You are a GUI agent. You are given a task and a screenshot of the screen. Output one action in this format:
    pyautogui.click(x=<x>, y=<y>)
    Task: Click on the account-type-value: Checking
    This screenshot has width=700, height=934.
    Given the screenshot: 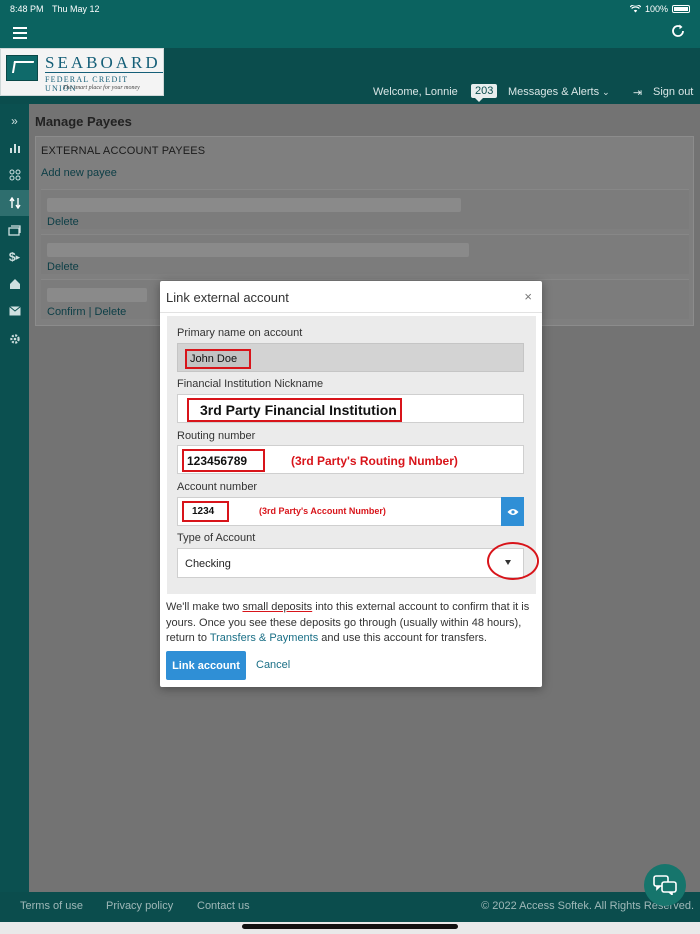 What is the action you would take?
    pyautogui.click(x=208, y=564)
    